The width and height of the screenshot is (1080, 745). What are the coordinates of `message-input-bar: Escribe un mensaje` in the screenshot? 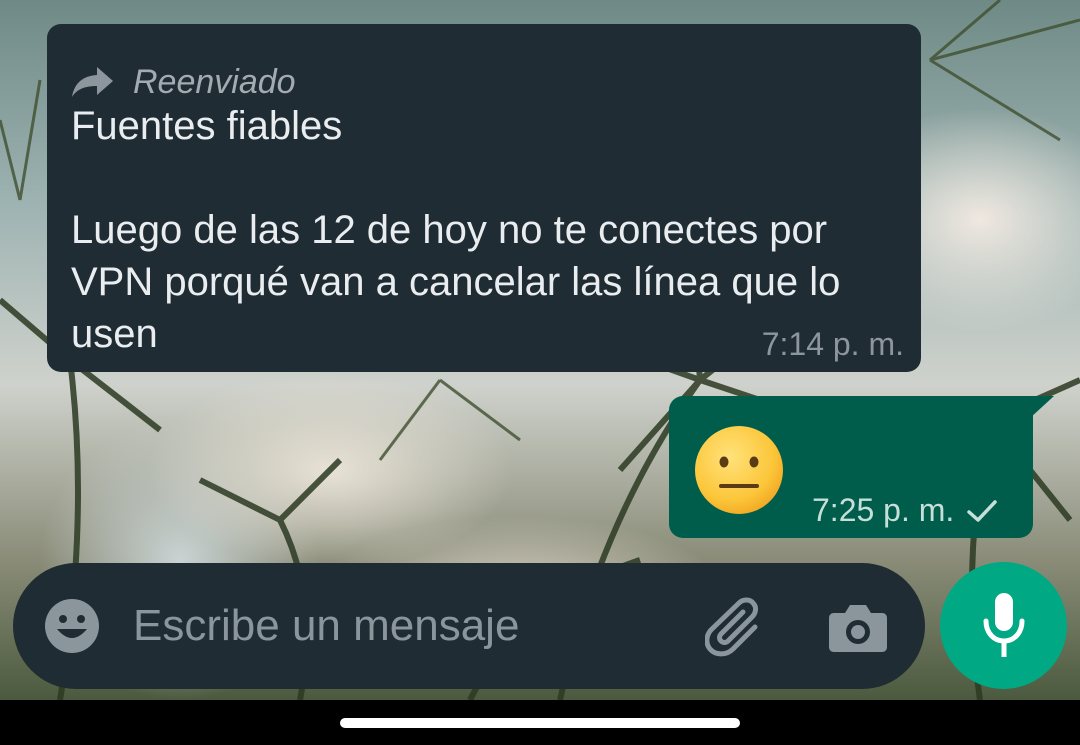 It's located at (469, 626).